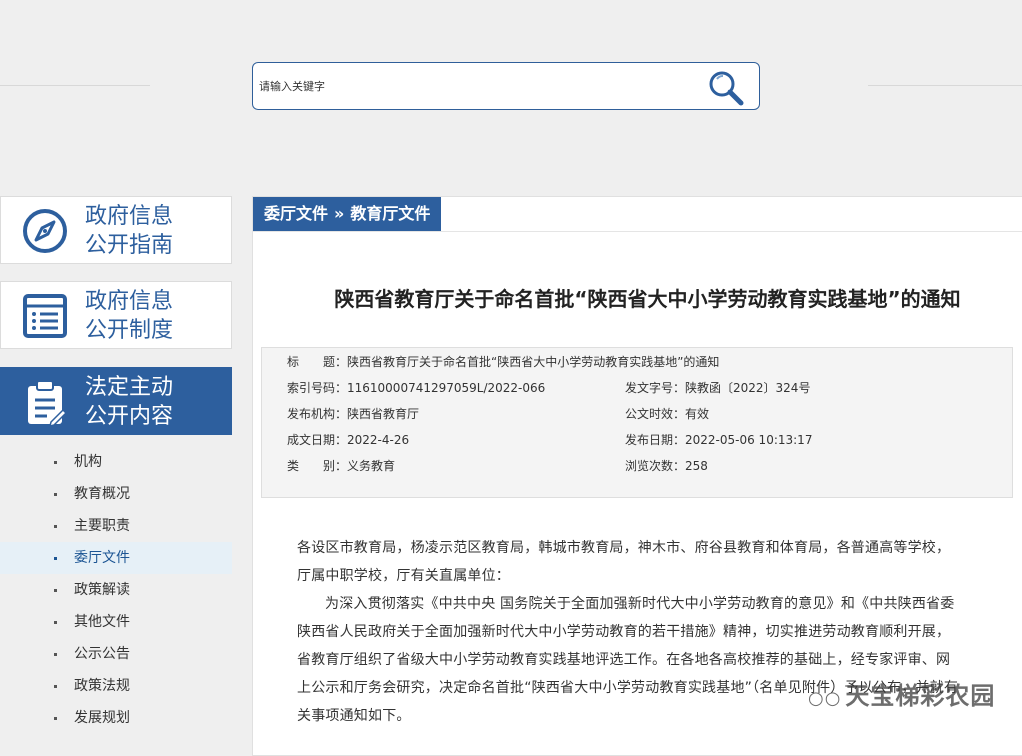 The height and width of the screenshot is (756, 1022). Describe the element at coordinates (666, 466) in the screenshot. I see `meta-view-count: 浏览次数：258` at that location.